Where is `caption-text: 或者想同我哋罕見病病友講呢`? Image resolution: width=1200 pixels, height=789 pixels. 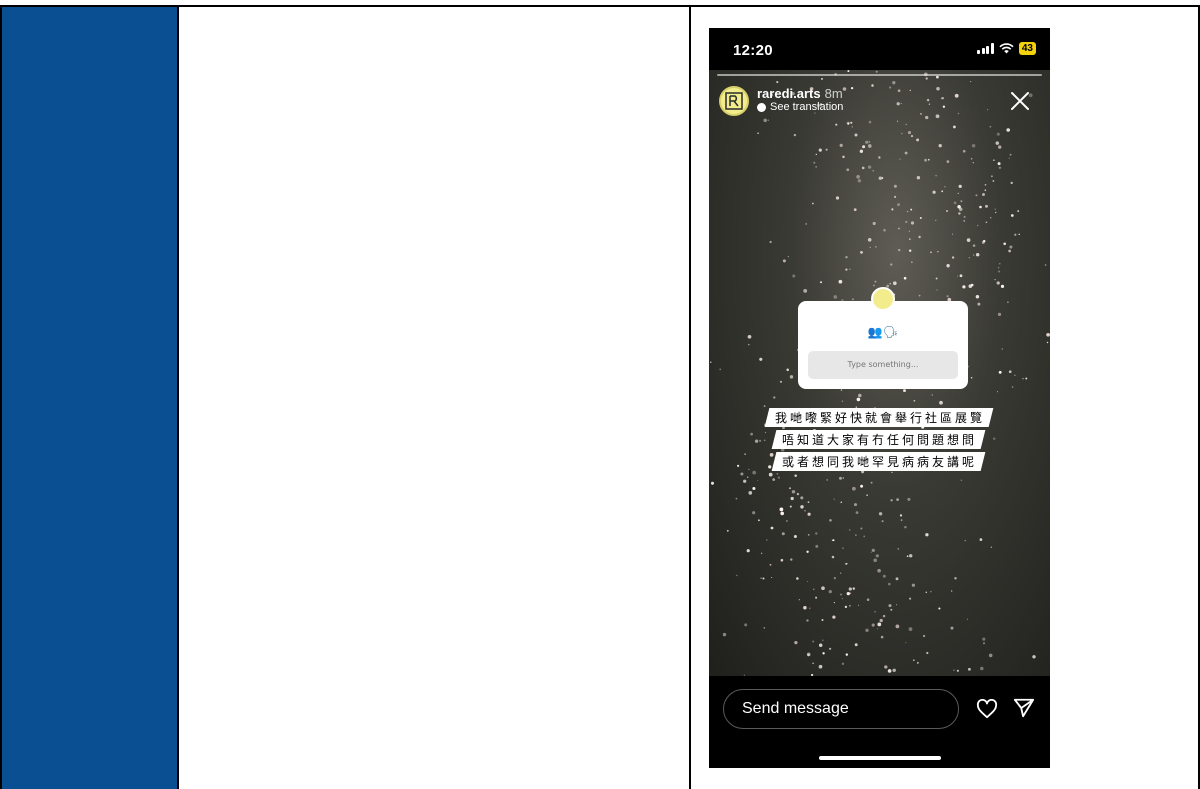
caption-text: 或者想同我哋罕見病病友講呢 is located at coordinates (880, 462).